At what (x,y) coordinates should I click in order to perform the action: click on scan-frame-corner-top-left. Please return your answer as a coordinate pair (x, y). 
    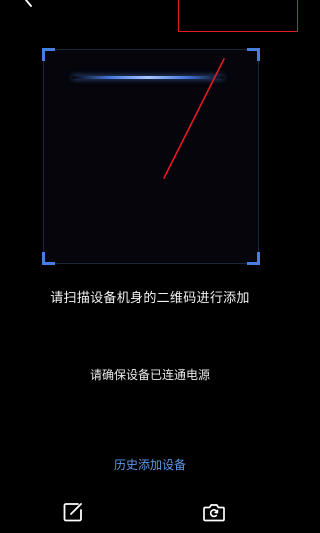
    Looking at the image, I should click on (48, 54).